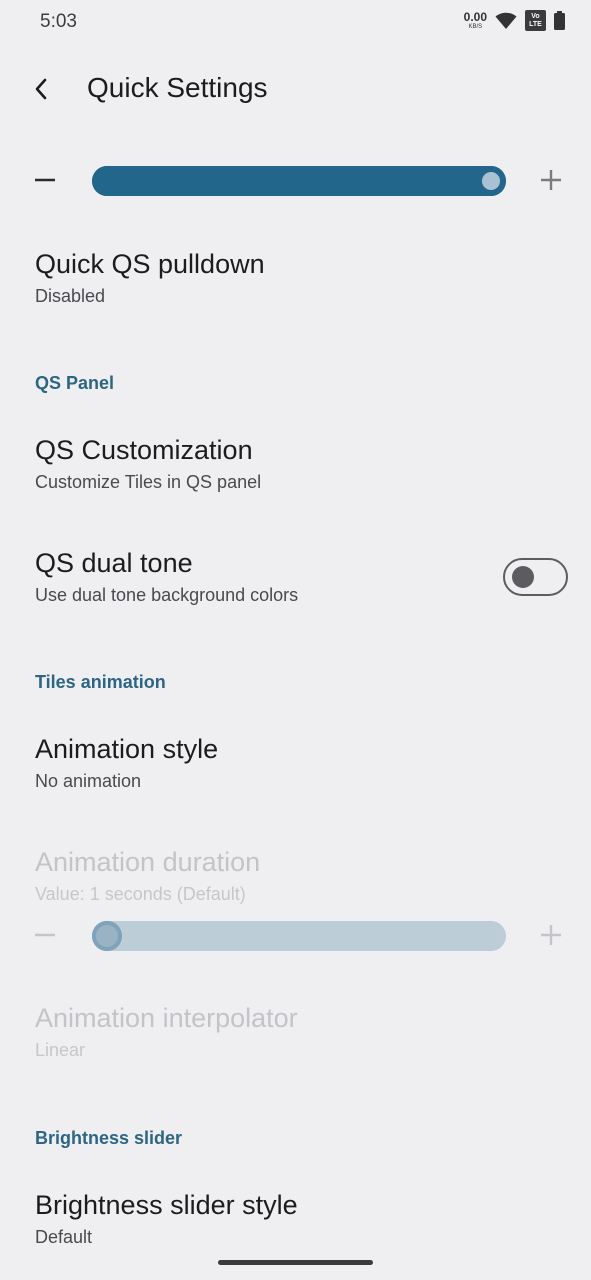 The width and height of the screenshot is (591, 1280). Describe the element at coordinates (60, 1050) in the screenshot. I see `item-summary: Linear` at that location.